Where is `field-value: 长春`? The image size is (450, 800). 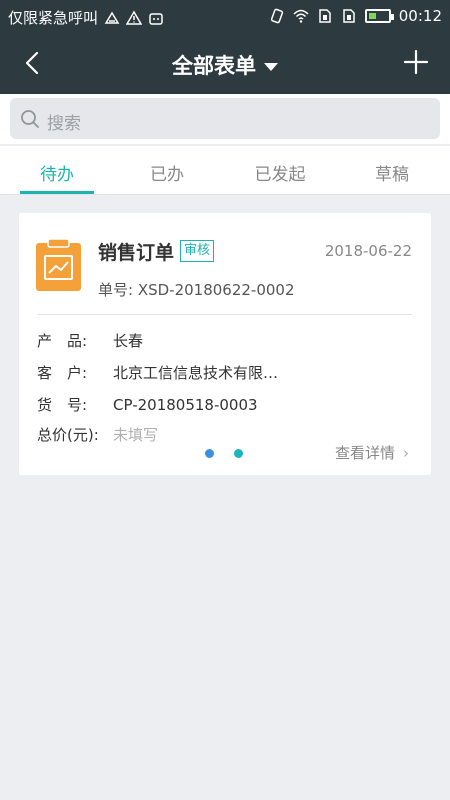
field-value: 长春 is located at coordinates (128, 341).